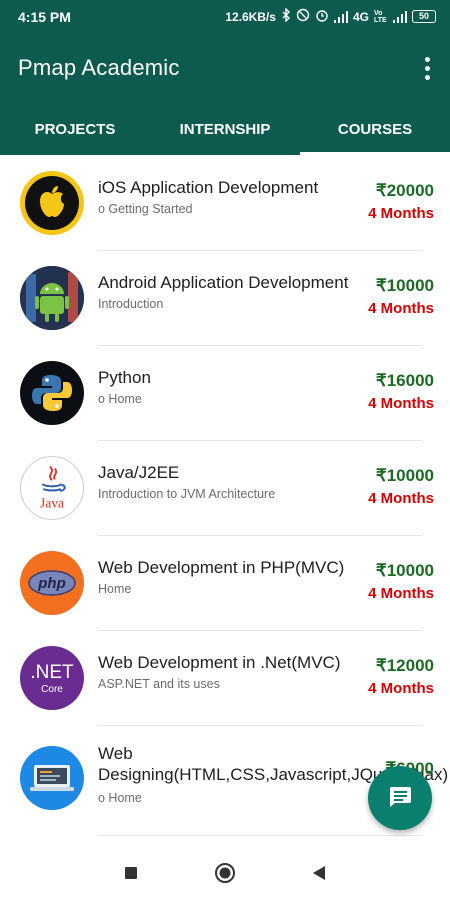  What do you see at coordinates (99, 67) in the screenshot?
I see `app-title: Pmap Academic` at bounding box center [99, 67].